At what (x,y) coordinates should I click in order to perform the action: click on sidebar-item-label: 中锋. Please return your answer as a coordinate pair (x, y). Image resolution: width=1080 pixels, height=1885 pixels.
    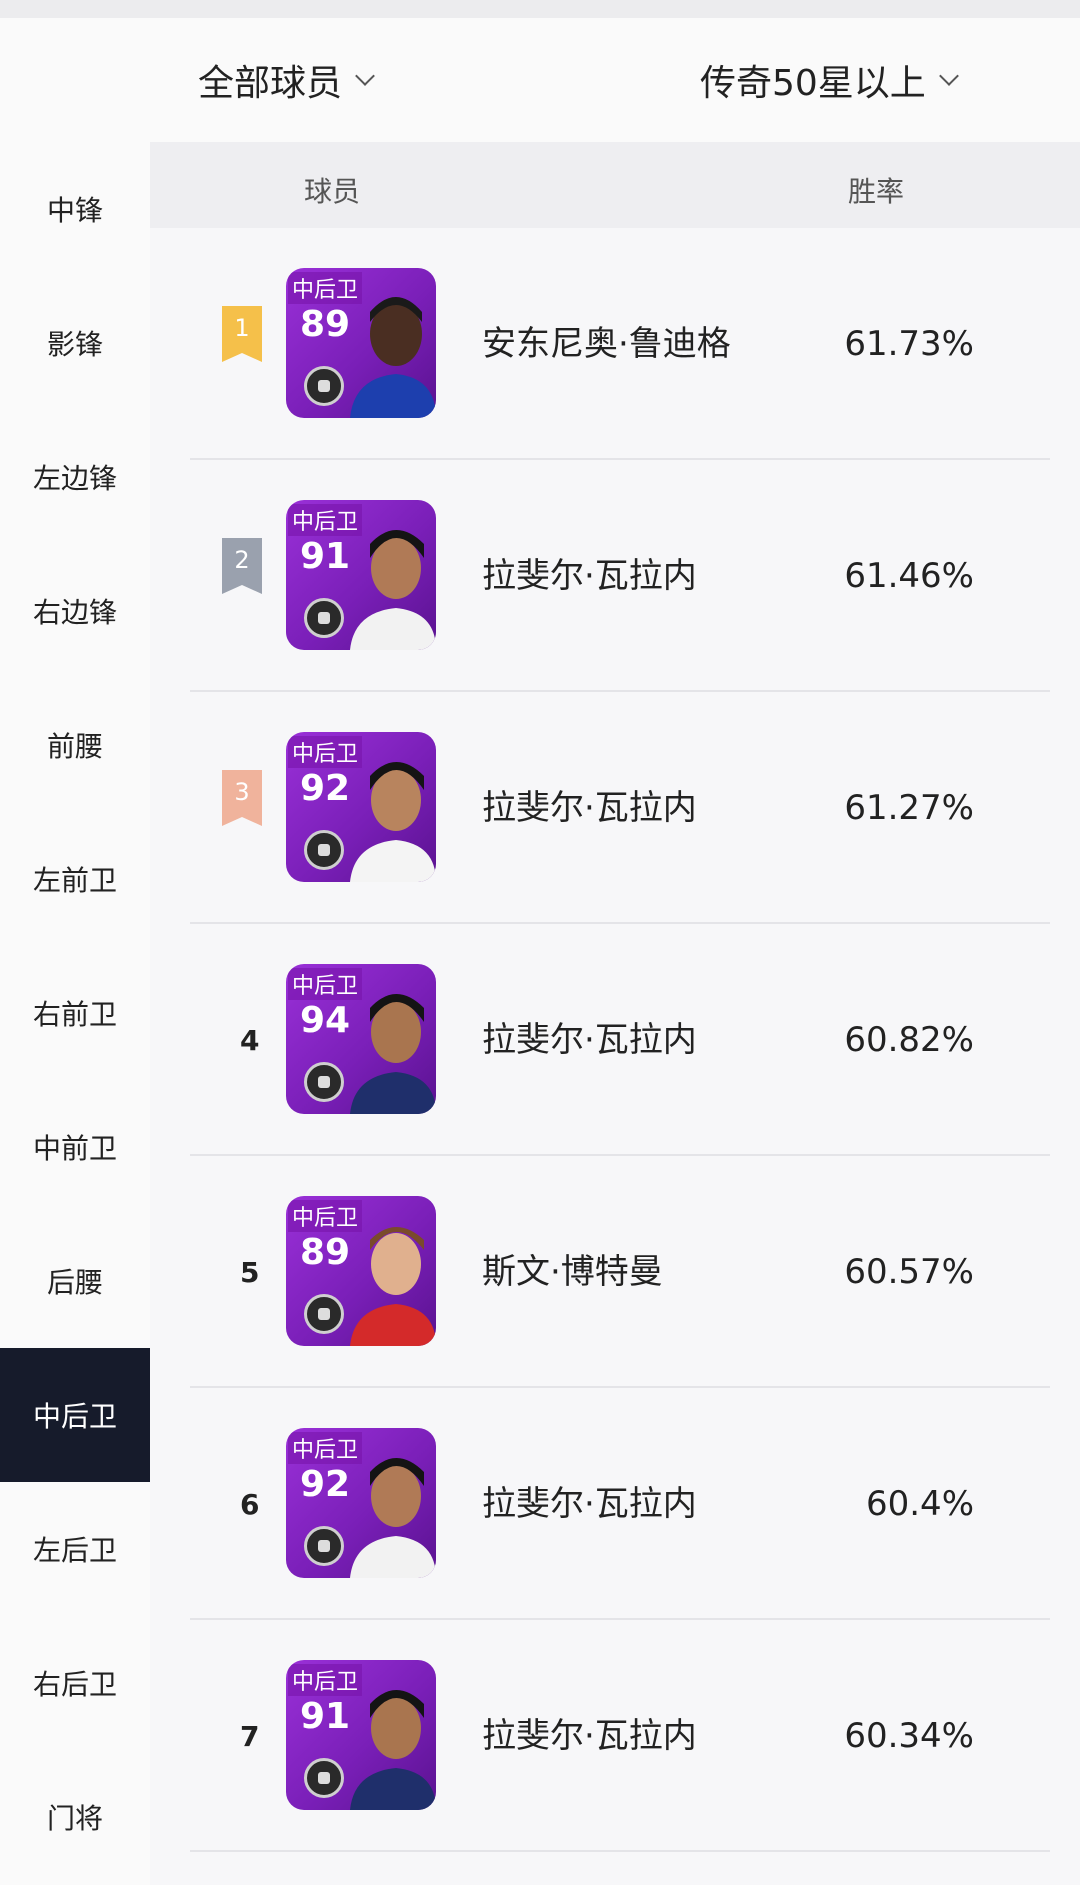
    Looking at the image, I should click on (74, 210).